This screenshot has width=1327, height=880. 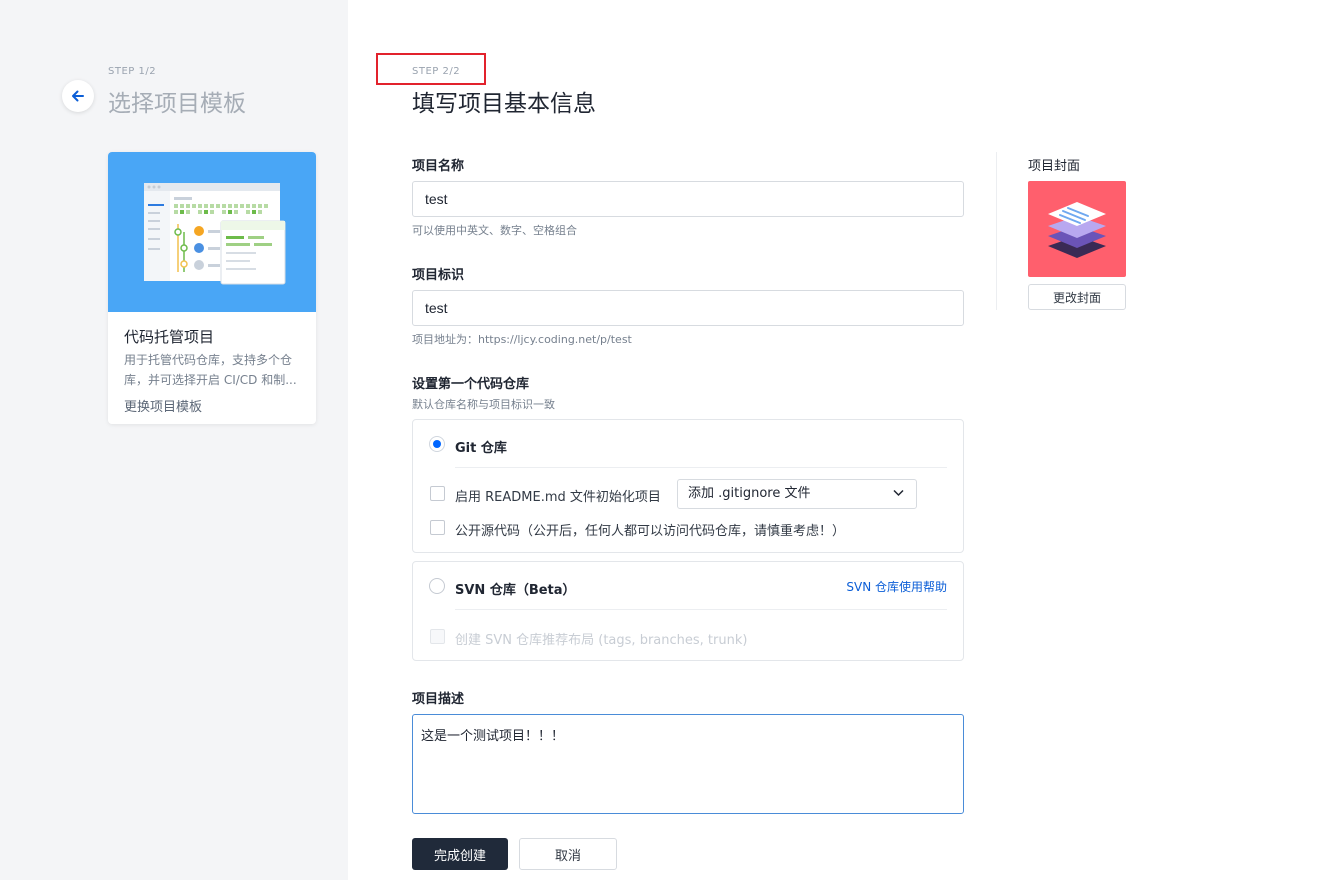 I want to click on svn-layout-checkbox, so click(x=437, y=636).